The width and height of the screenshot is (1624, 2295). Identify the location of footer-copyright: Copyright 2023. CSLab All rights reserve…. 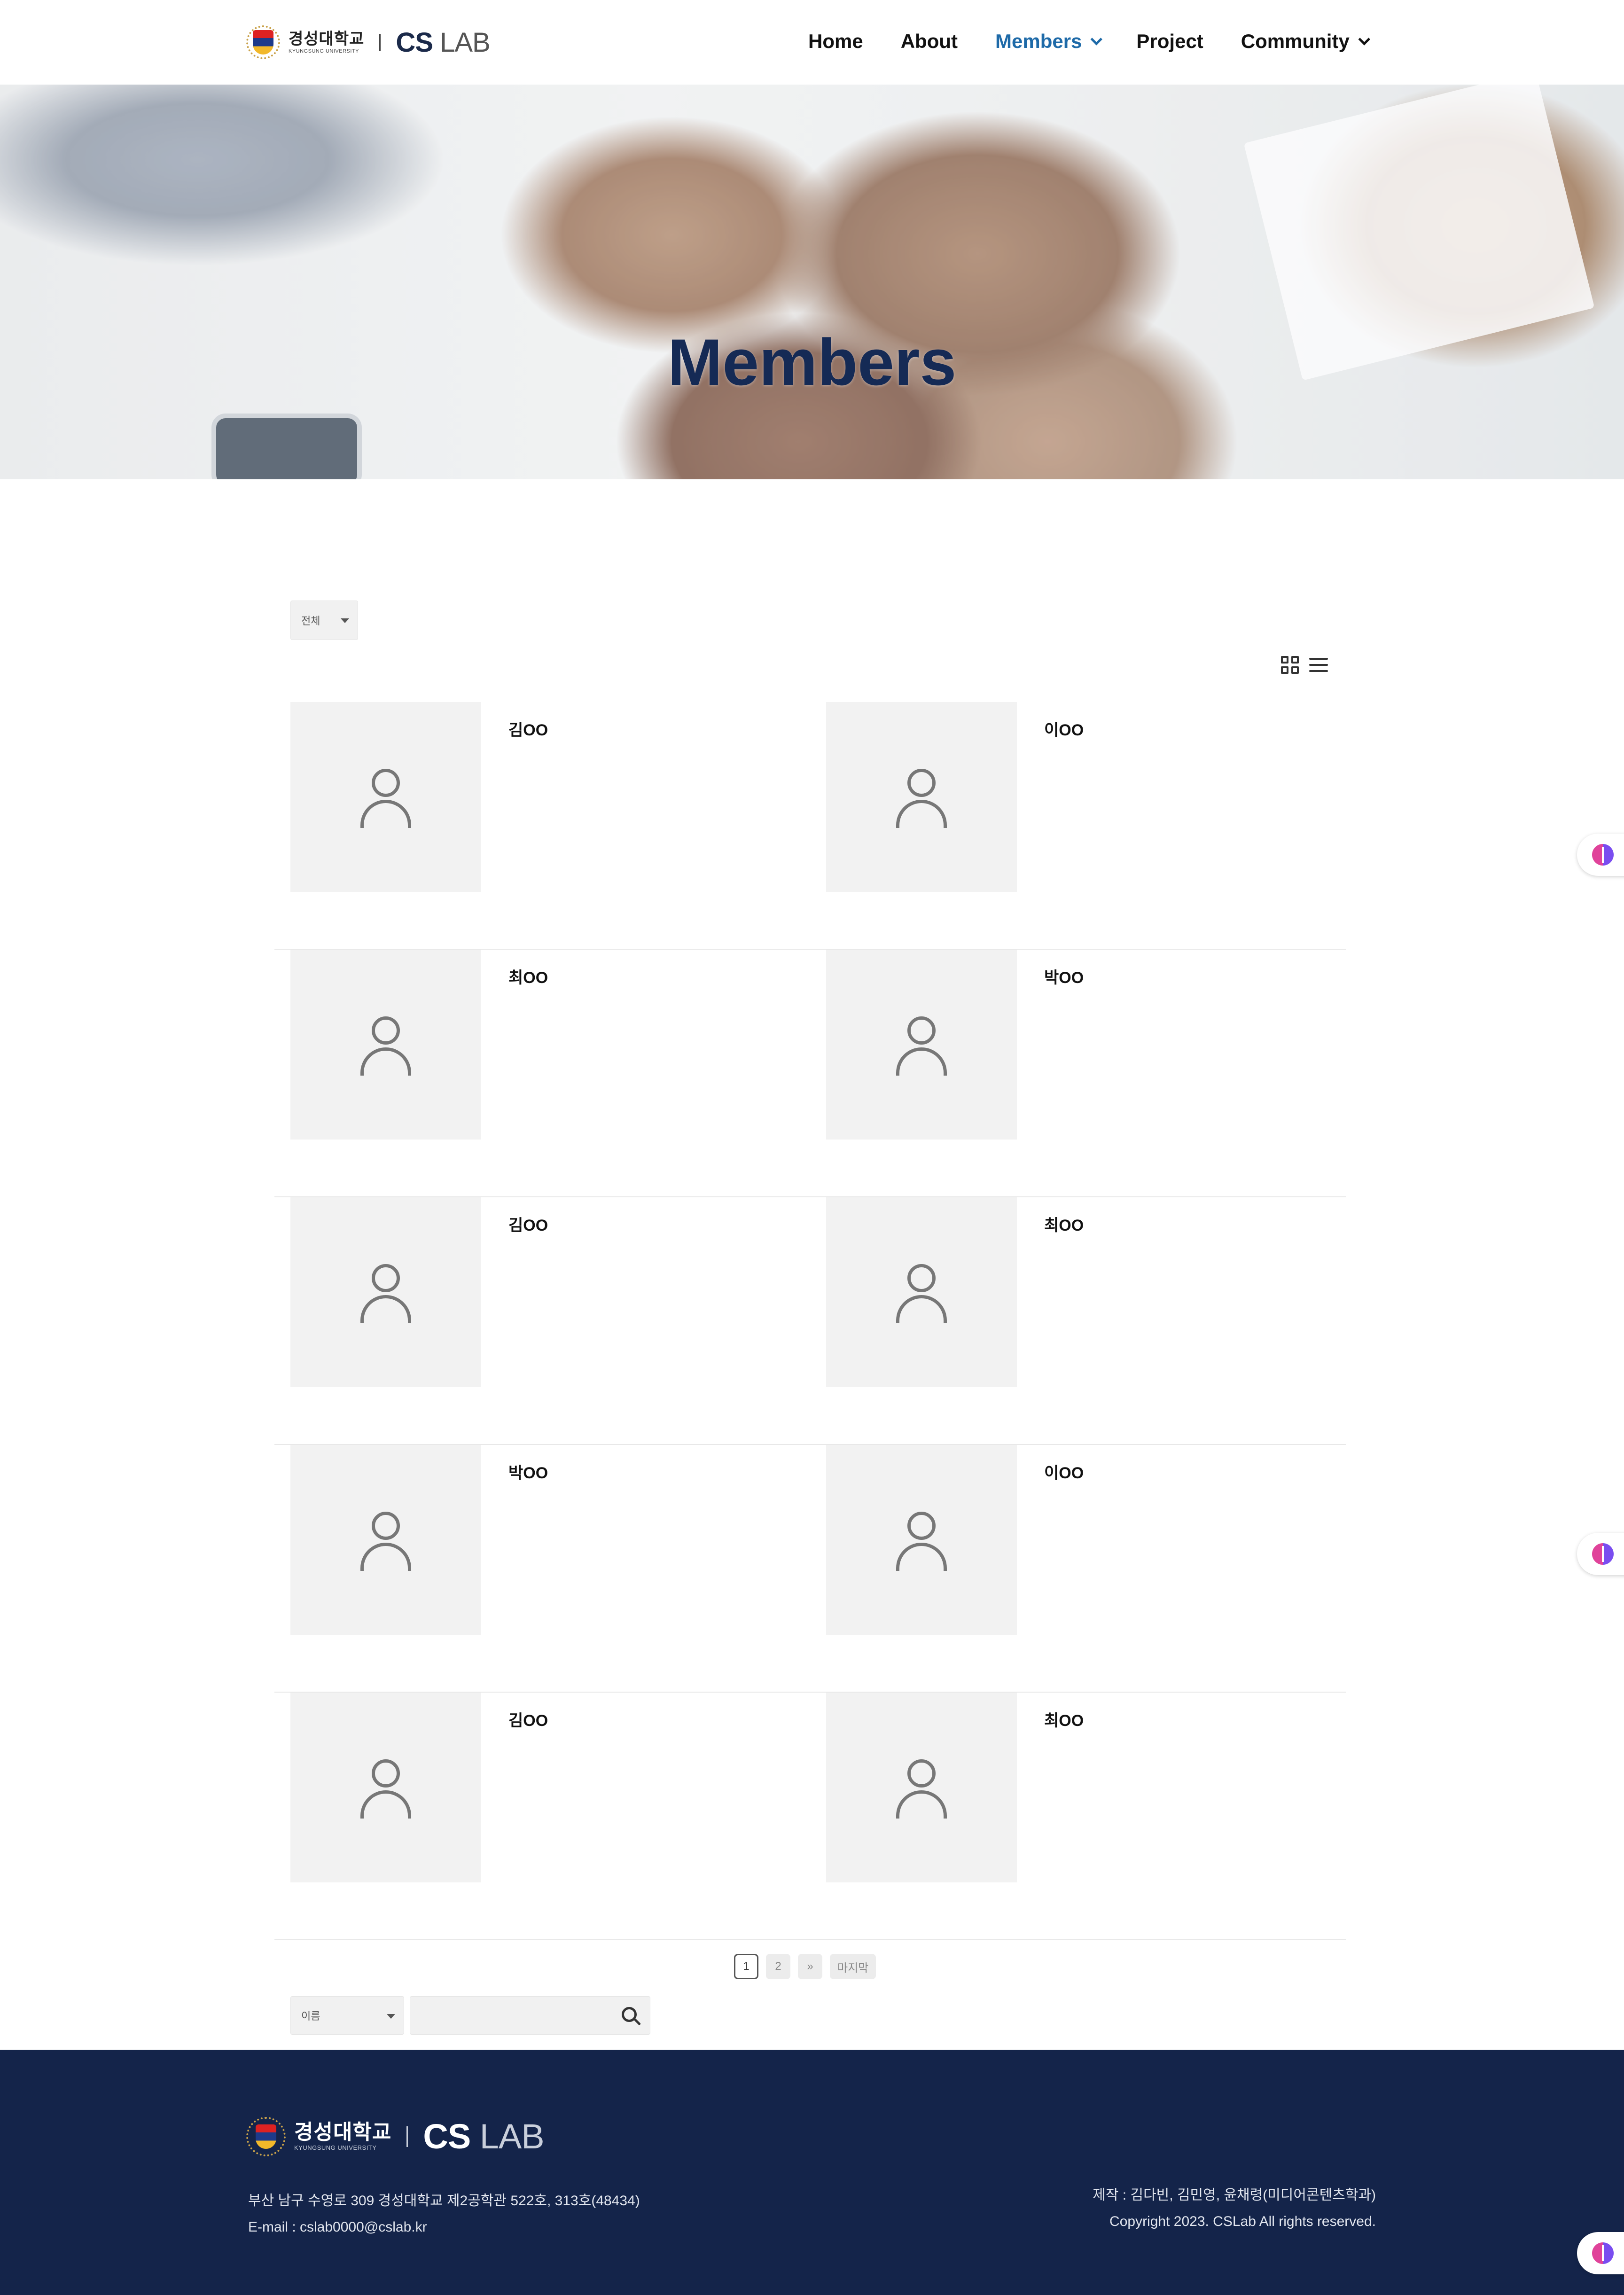
(1242, 2222).